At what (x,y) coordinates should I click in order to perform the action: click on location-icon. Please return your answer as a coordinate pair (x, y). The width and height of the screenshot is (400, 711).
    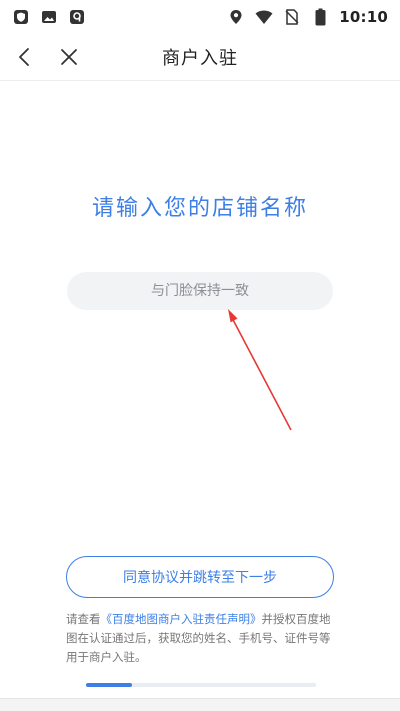
    Looking at the image, I should click on (236, 17).